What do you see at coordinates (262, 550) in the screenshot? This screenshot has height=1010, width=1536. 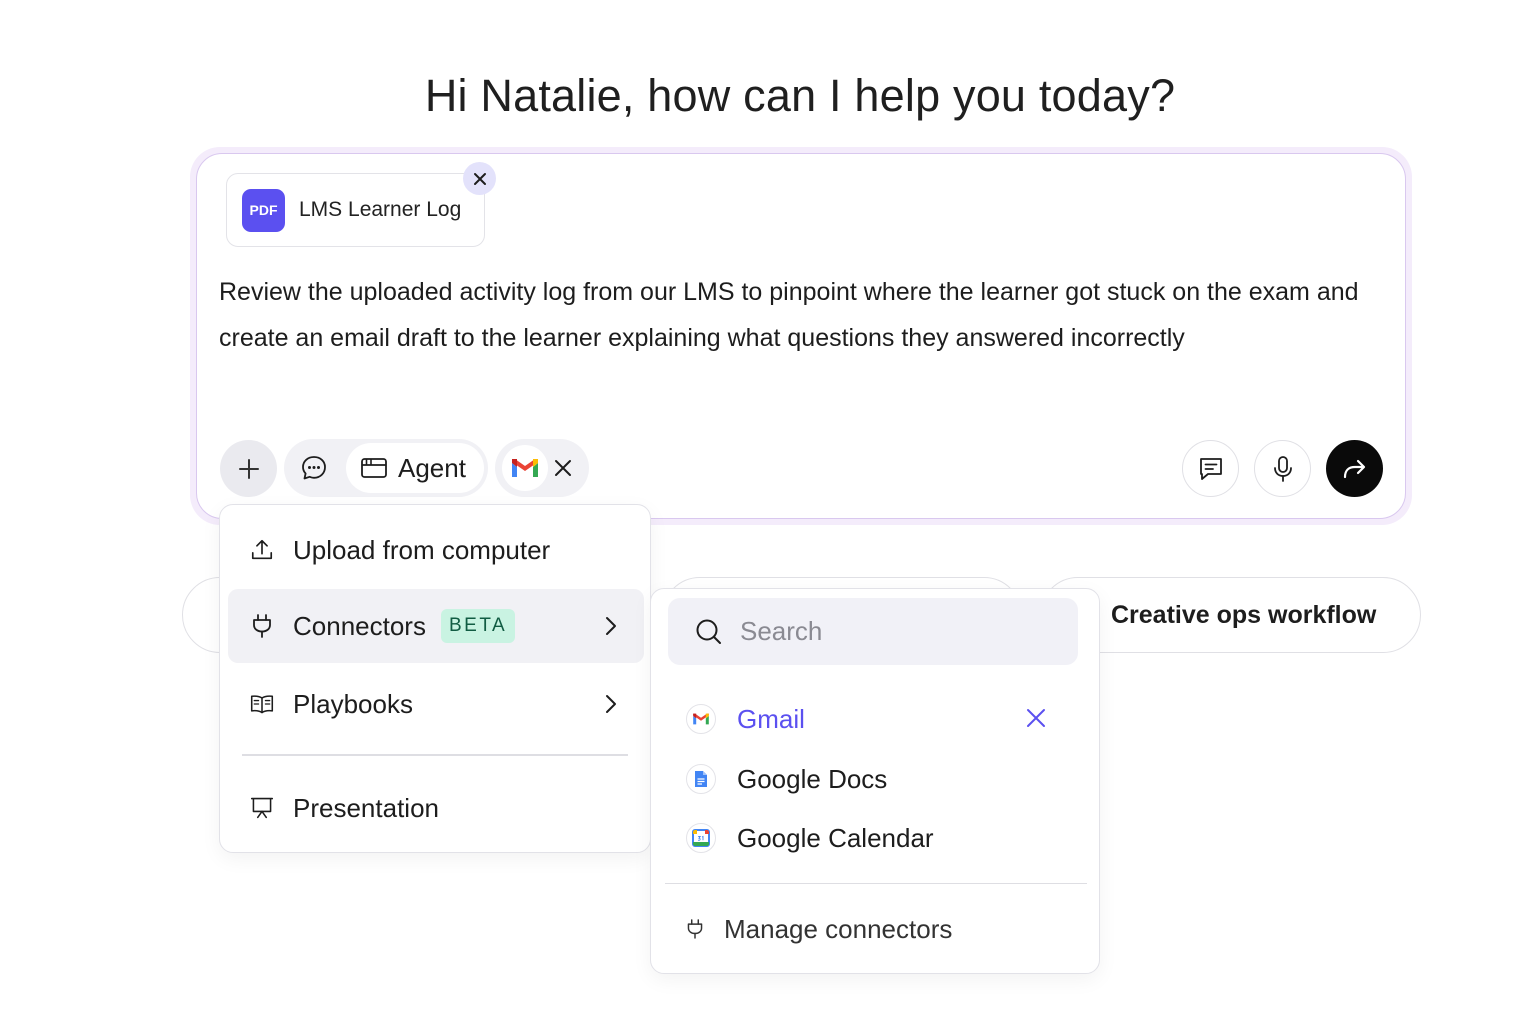 I see `upload-icon` at bounding box center [262, 550].